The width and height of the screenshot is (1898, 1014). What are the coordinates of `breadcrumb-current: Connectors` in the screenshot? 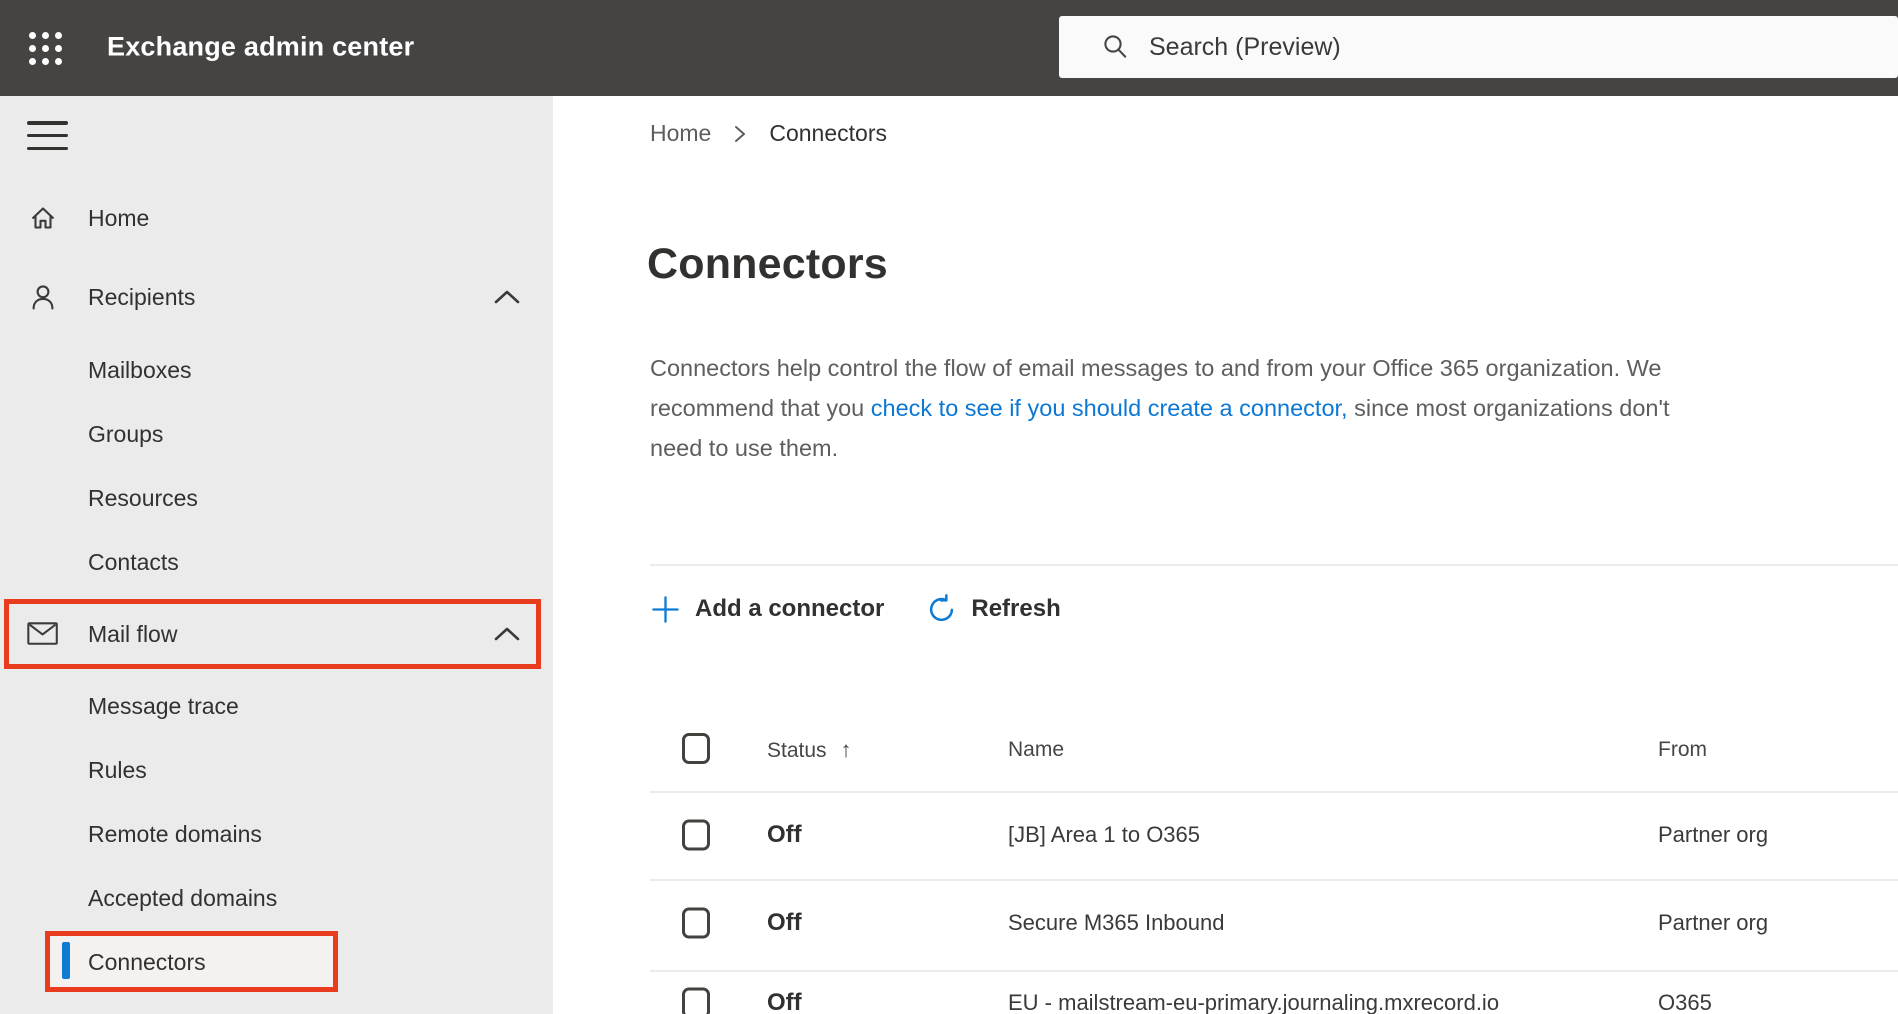 It's located at (828, 132).